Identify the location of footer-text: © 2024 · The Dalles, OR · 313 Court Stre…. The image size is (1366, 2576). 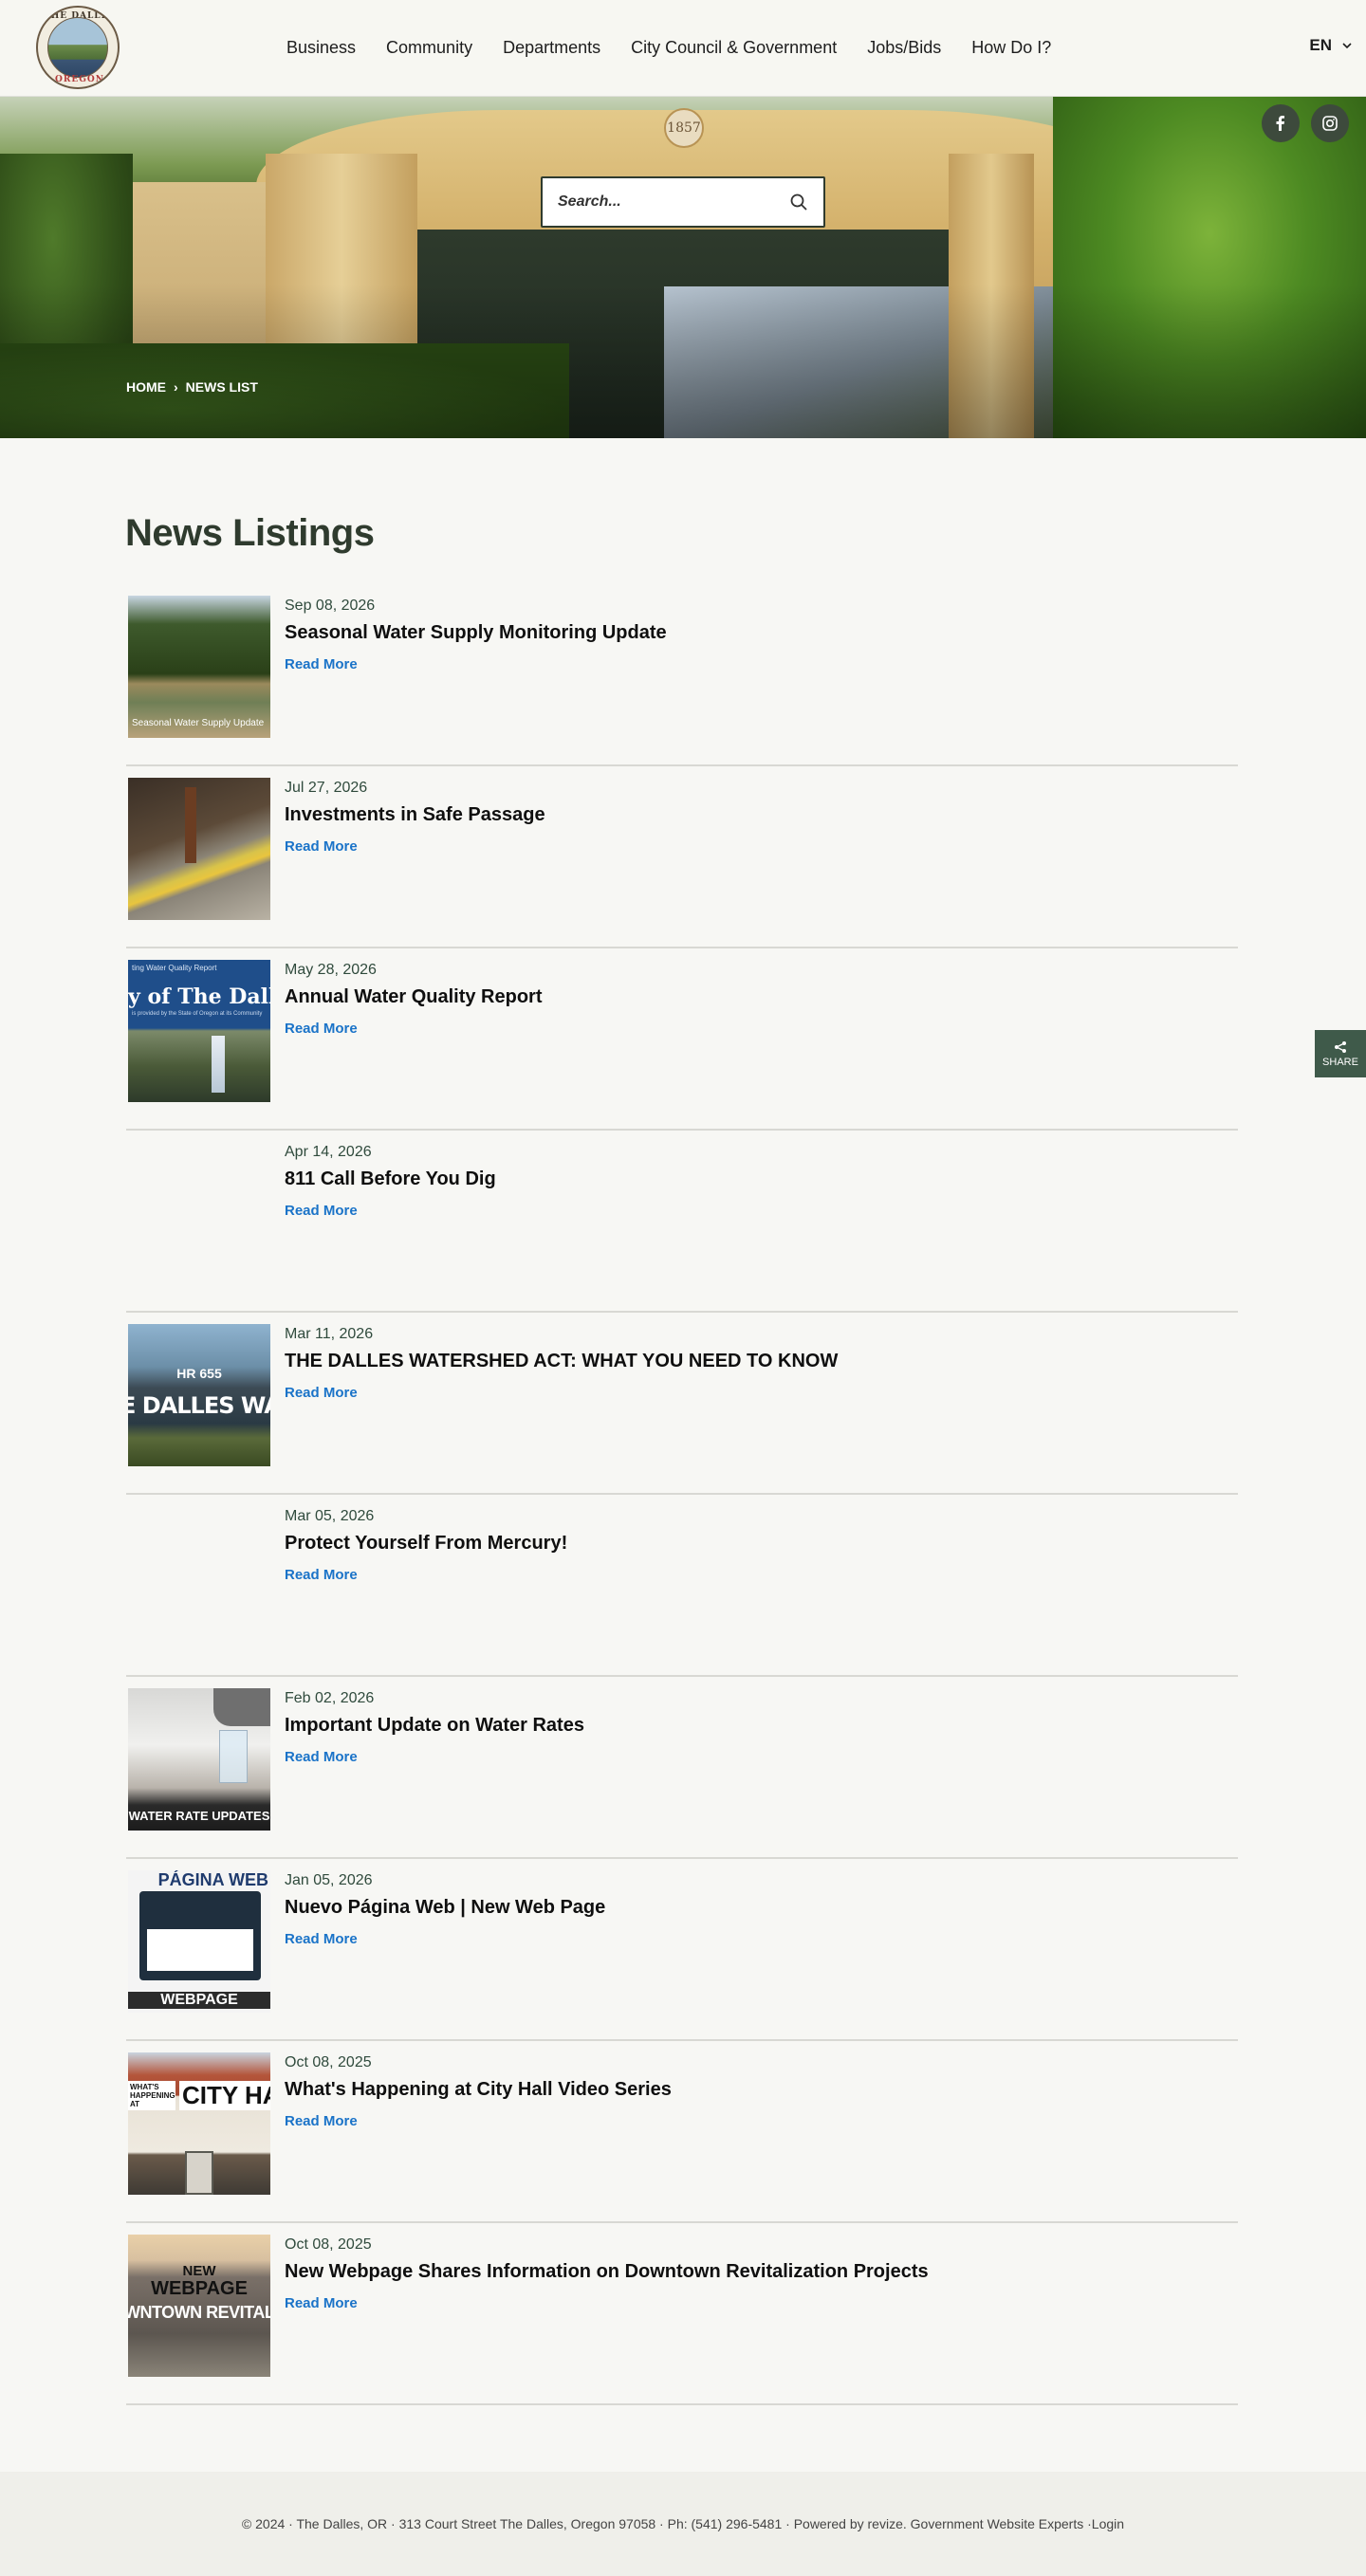
(666, 2523).